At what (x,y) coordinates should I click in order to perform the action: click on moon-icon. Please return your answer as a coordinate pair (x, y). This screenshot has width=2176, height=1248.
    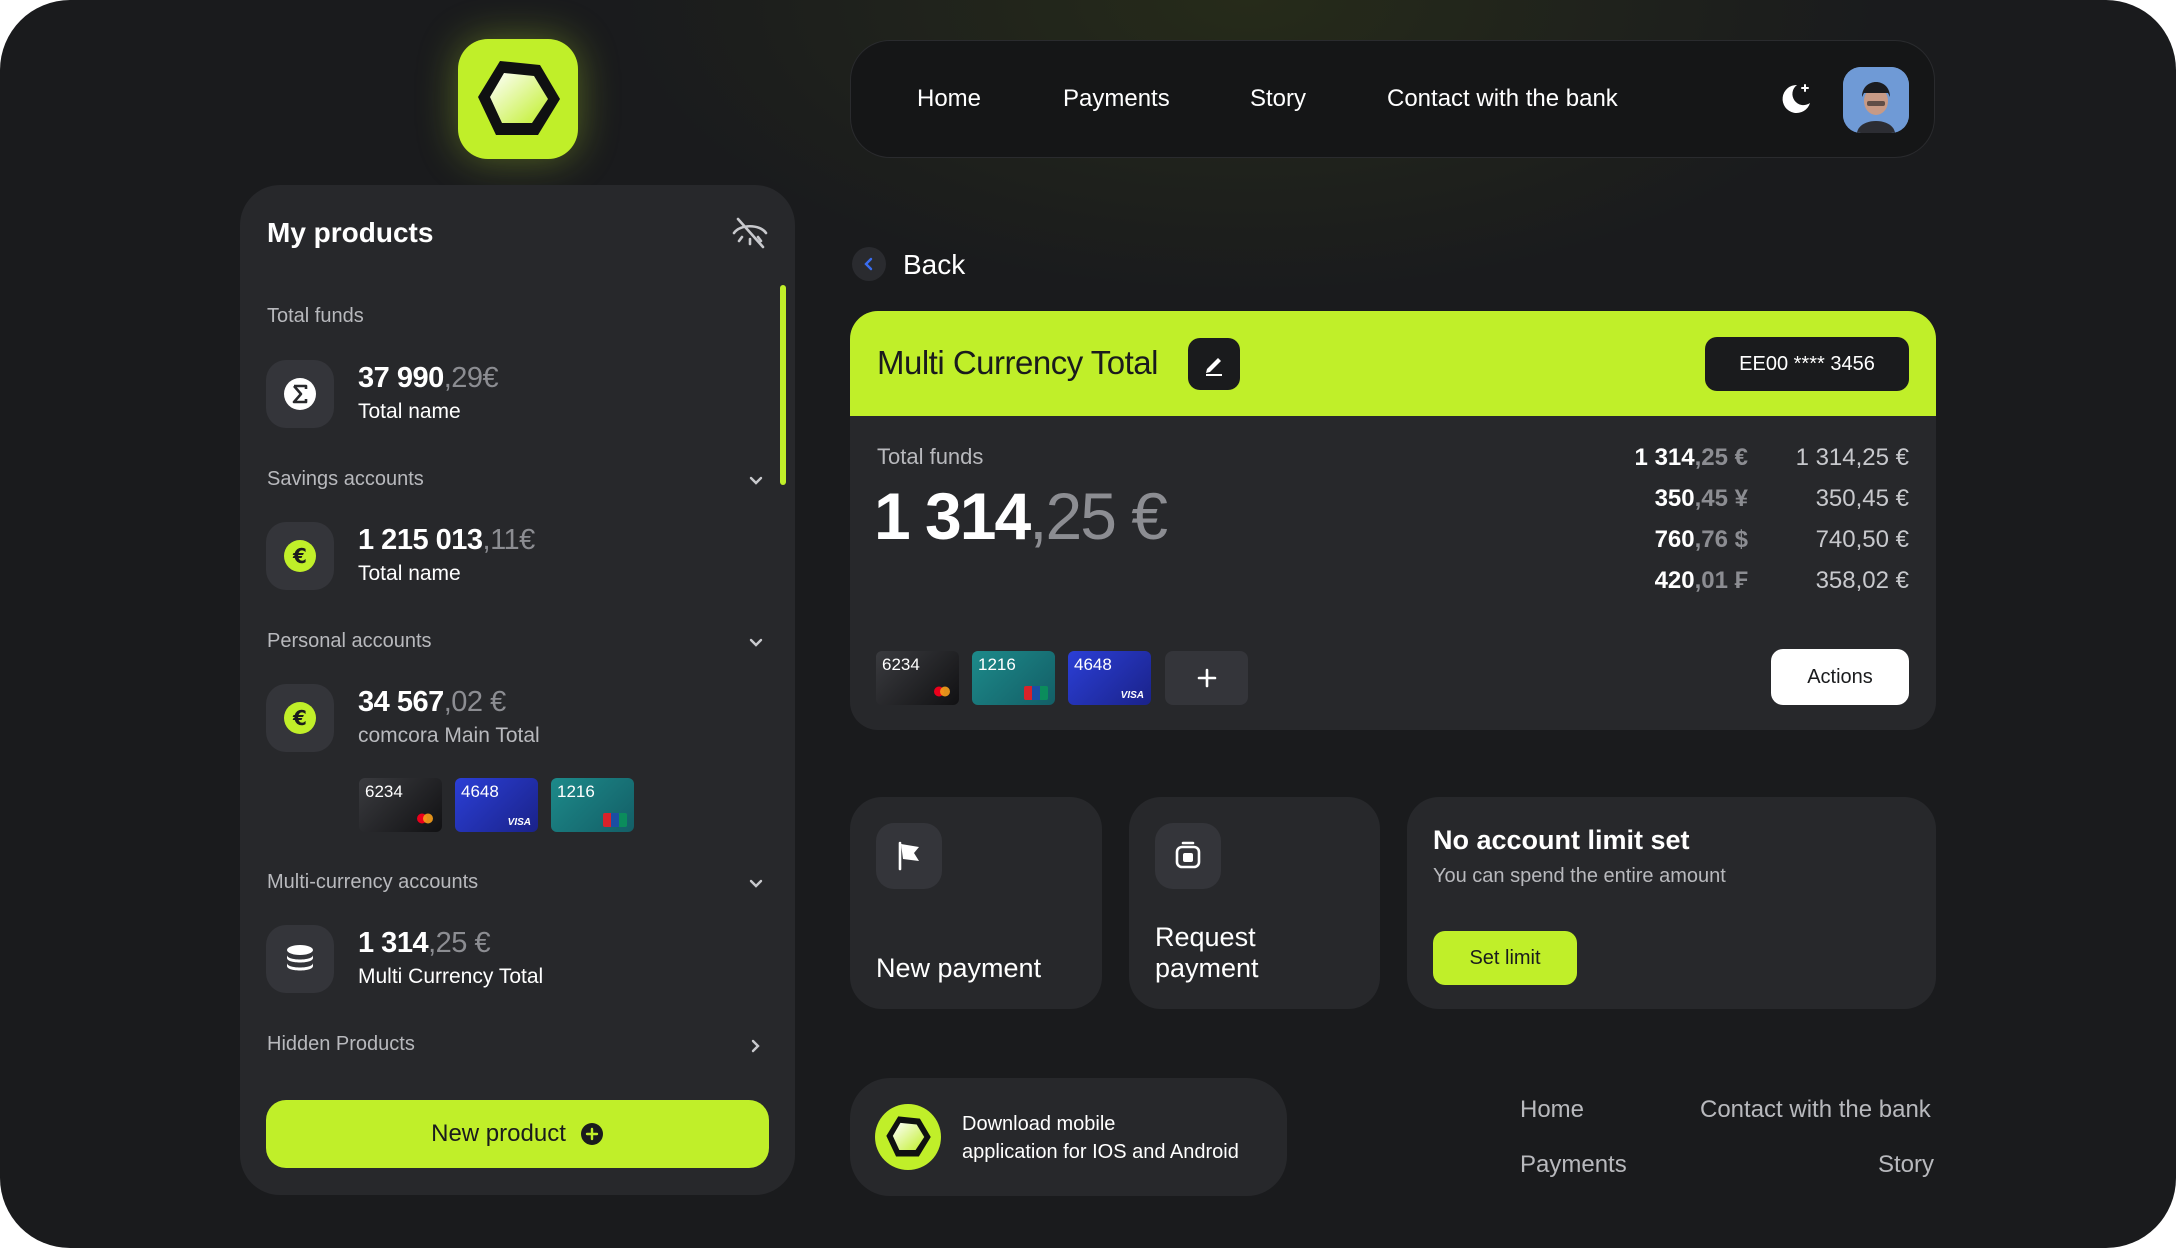
    Looking at the image, I should click on (1795, 99).